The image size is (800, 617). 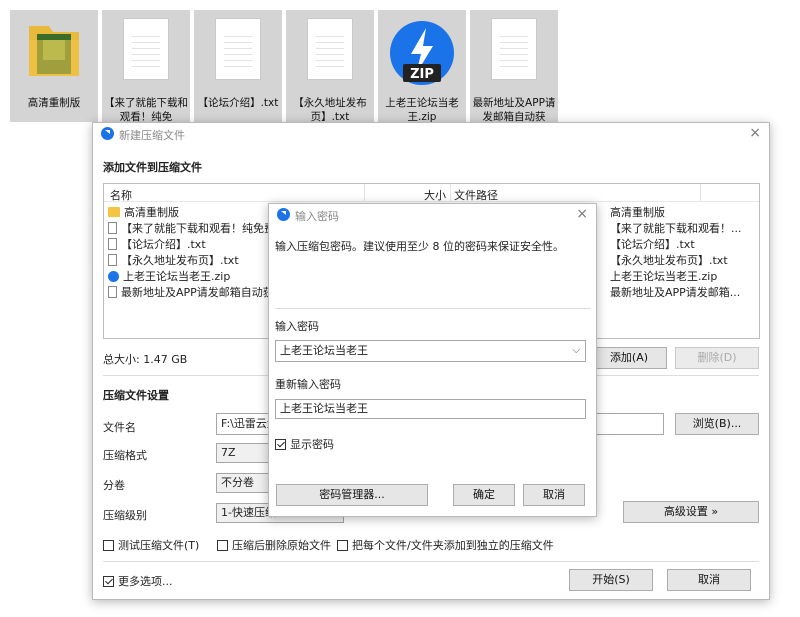 What do you see at coordinates (152, 135) in the screenshot?
I see `dialog-title: 新建压缩文件` at bounding box center [152, 135].